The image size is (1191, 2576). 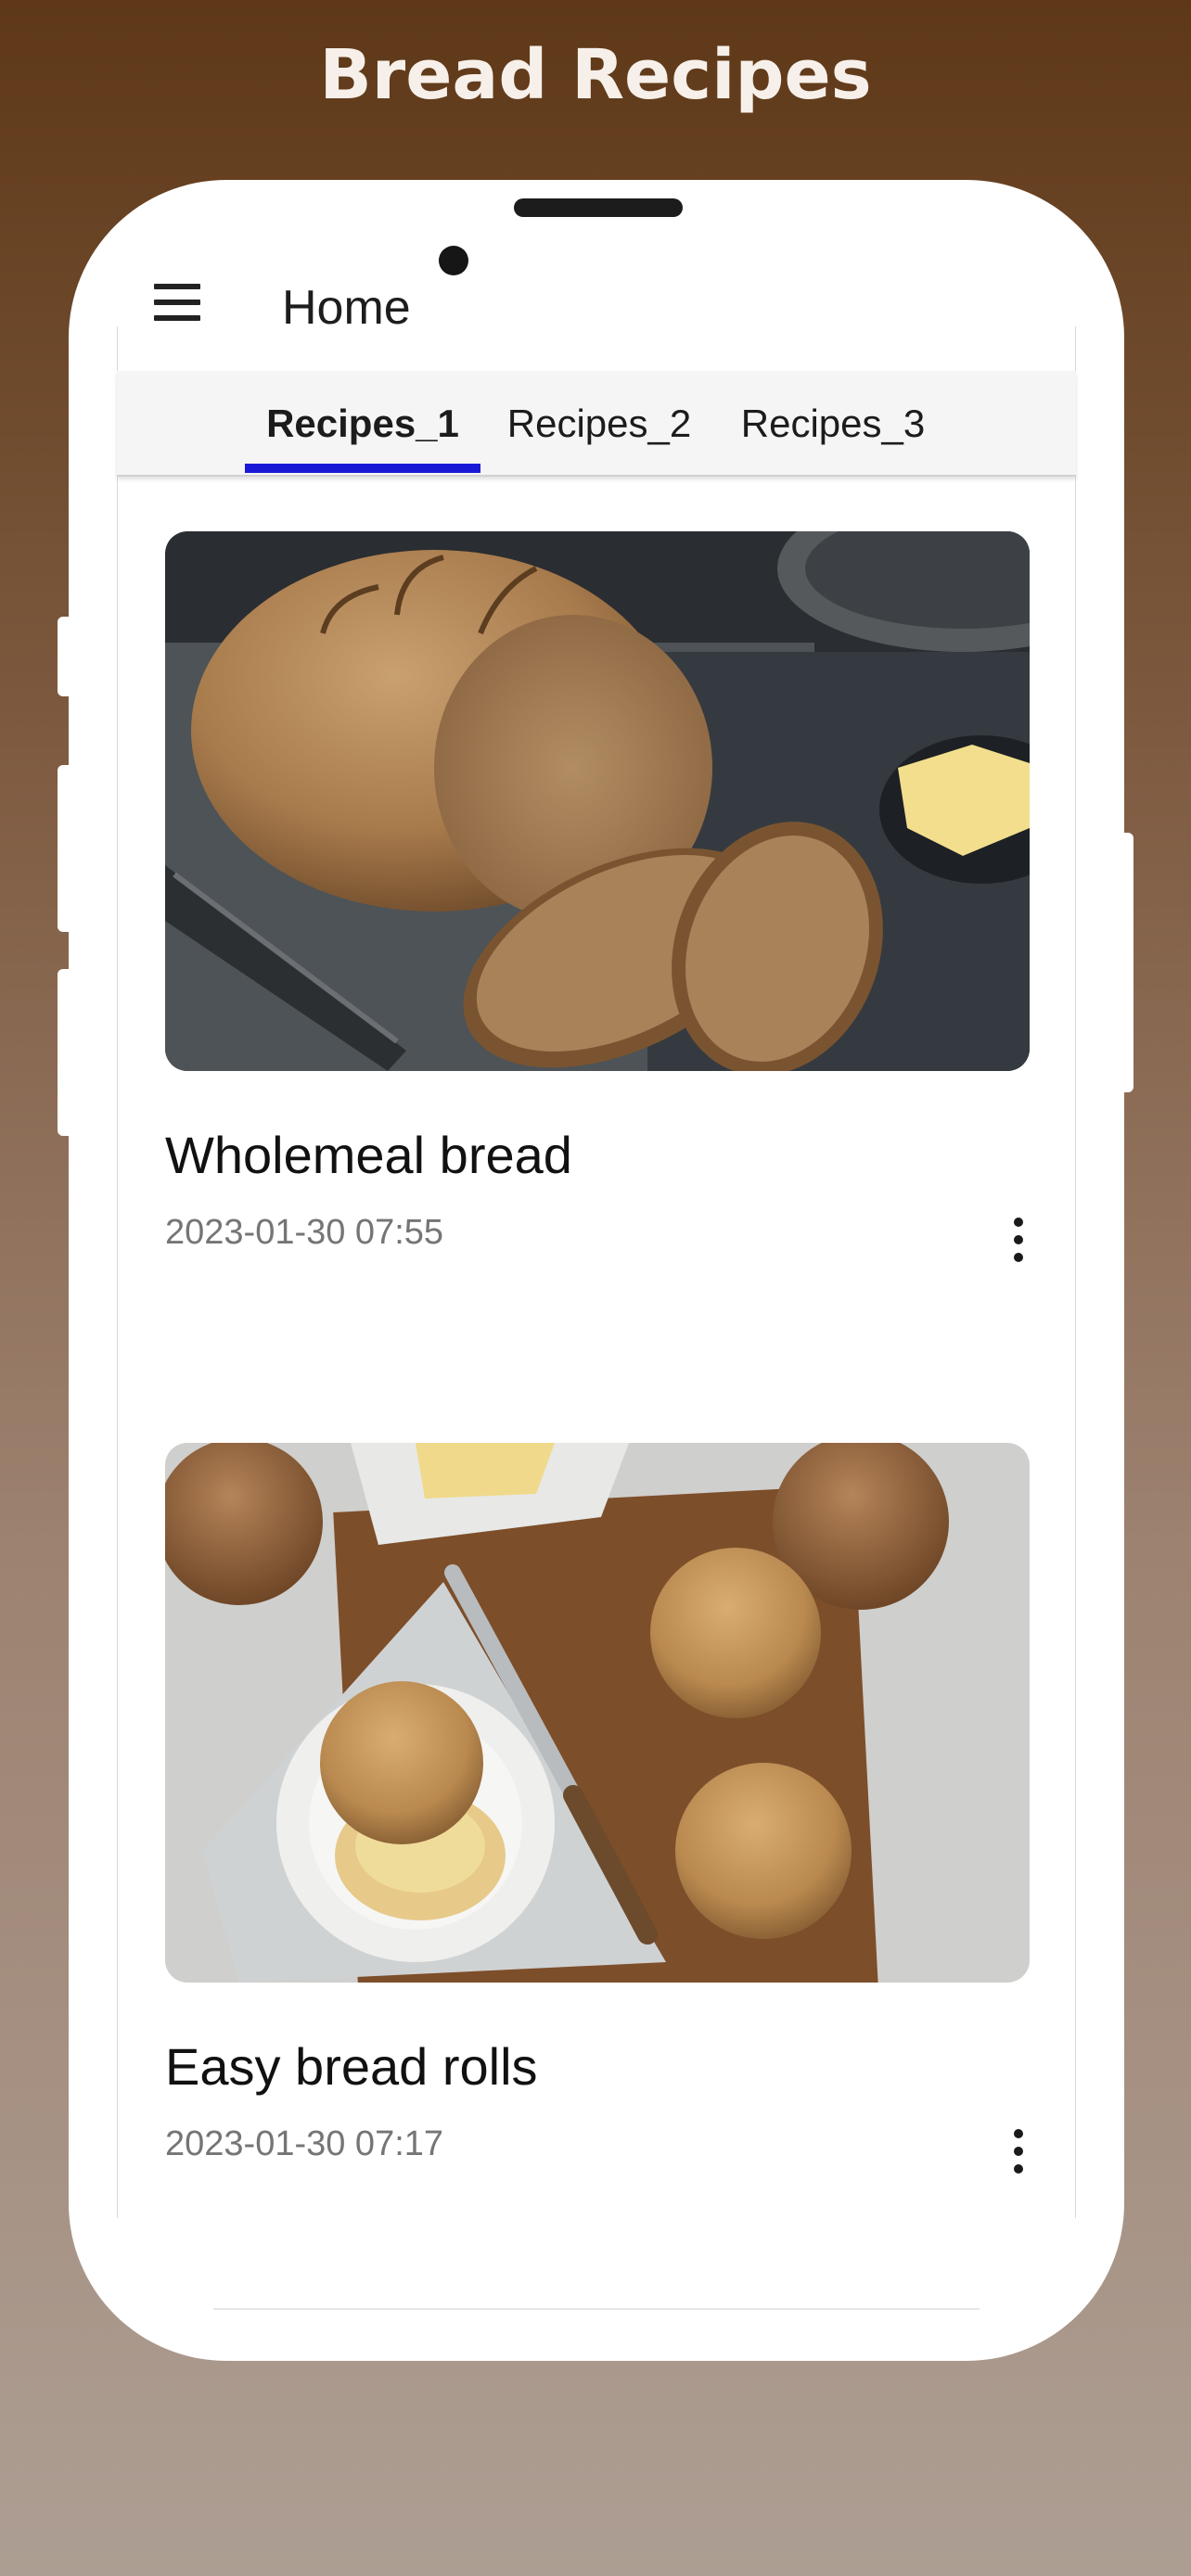 What do you see at coordinates (597, 296) in the screenshot?
I see `app-bar: Home` at bounding box center [597, 296].